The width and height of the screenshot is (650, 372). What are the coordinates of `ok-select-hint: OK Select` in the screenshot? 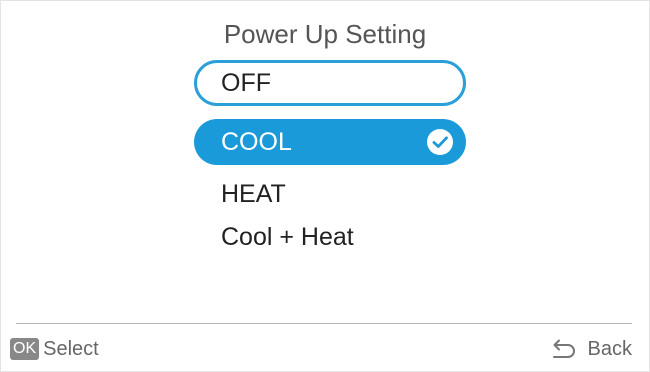 It's located at (54, 349).